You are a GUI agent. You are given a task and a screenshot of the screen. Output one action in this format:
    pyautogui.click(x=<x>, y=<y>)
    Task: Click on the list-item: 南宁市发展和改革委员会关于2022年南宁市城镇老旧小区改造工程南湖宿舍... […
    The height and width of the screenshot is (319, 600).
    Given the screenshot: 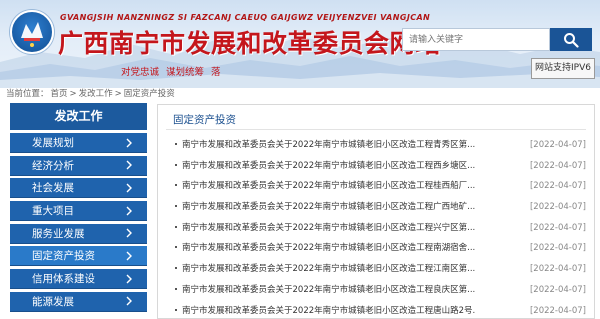 What is the action you would take?
    pyautogui.click(x=376, y=248)
    